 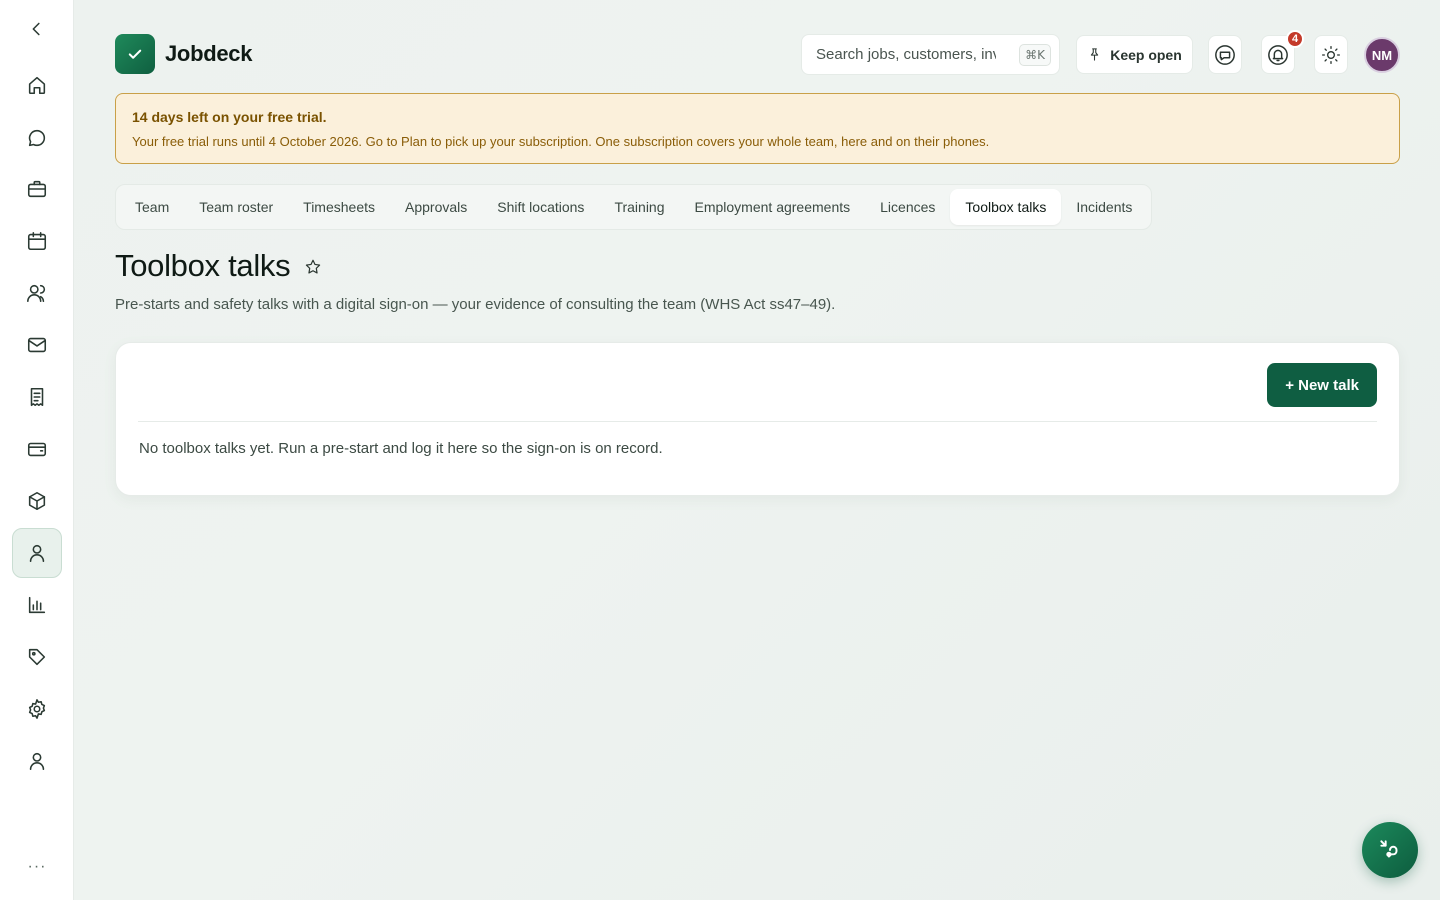 What do you see at coordinates (209, 53) in the screenshot?
I see `app-name: Jobdeck` at bounding box center [209, 53].